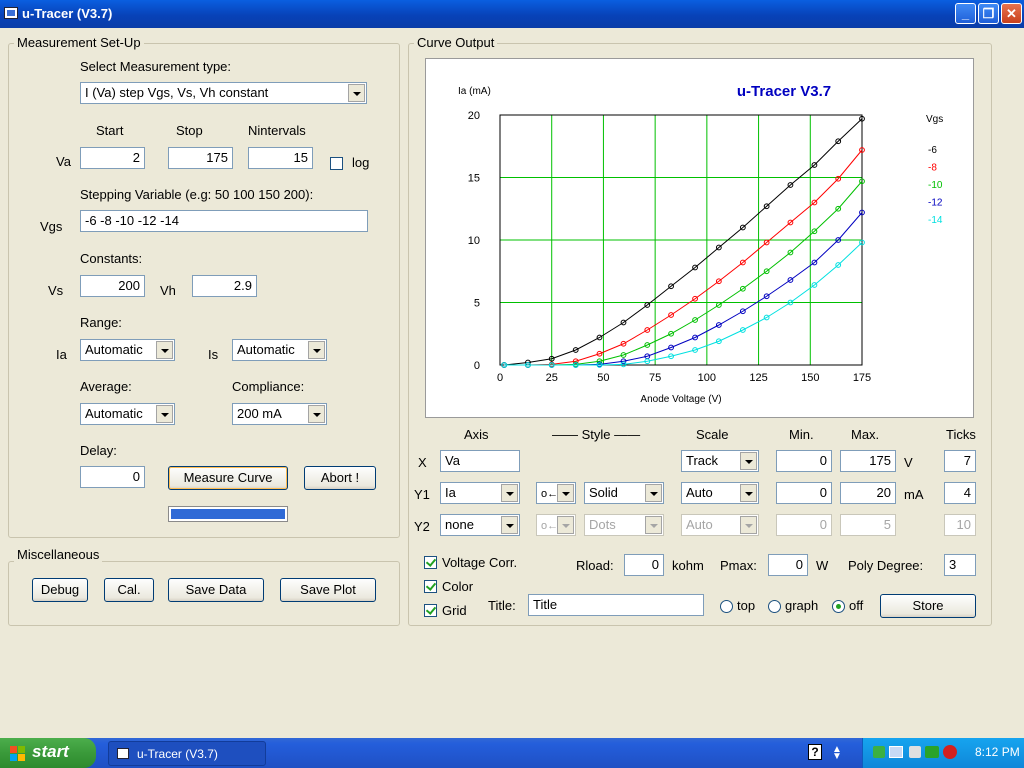  I want to click on title-off-radio, so click(838, 606).